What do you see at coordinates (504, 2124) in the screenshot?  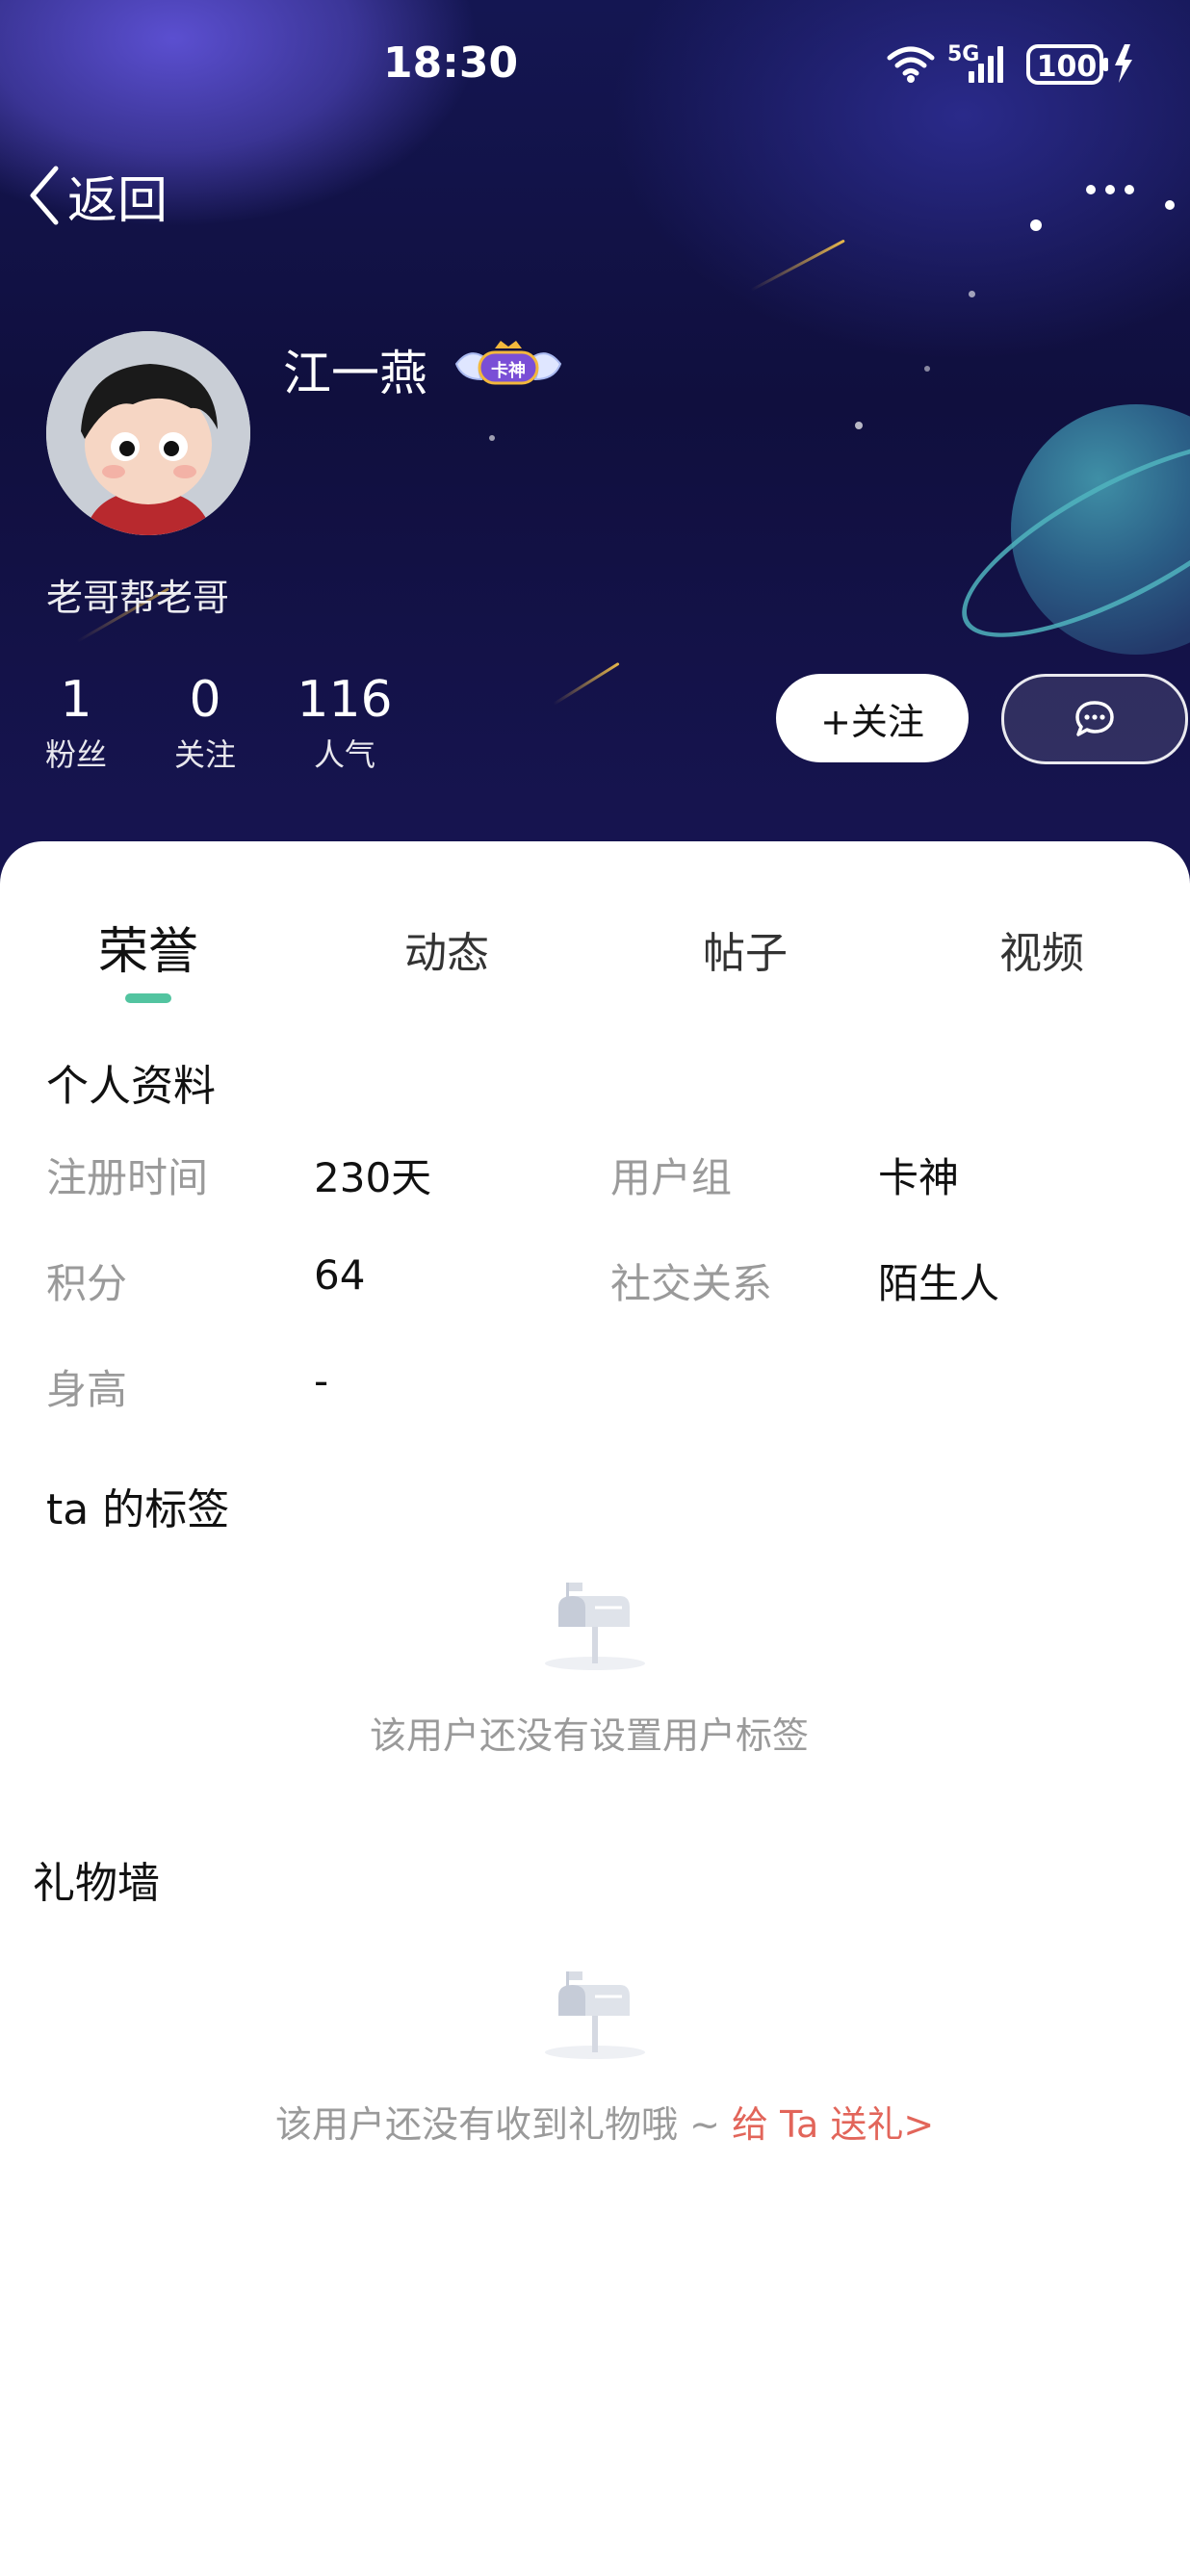 I see `gift-wall-empty-text: 该用户还没有收到礼物哦 ~` at bounding box center [504, 2124].